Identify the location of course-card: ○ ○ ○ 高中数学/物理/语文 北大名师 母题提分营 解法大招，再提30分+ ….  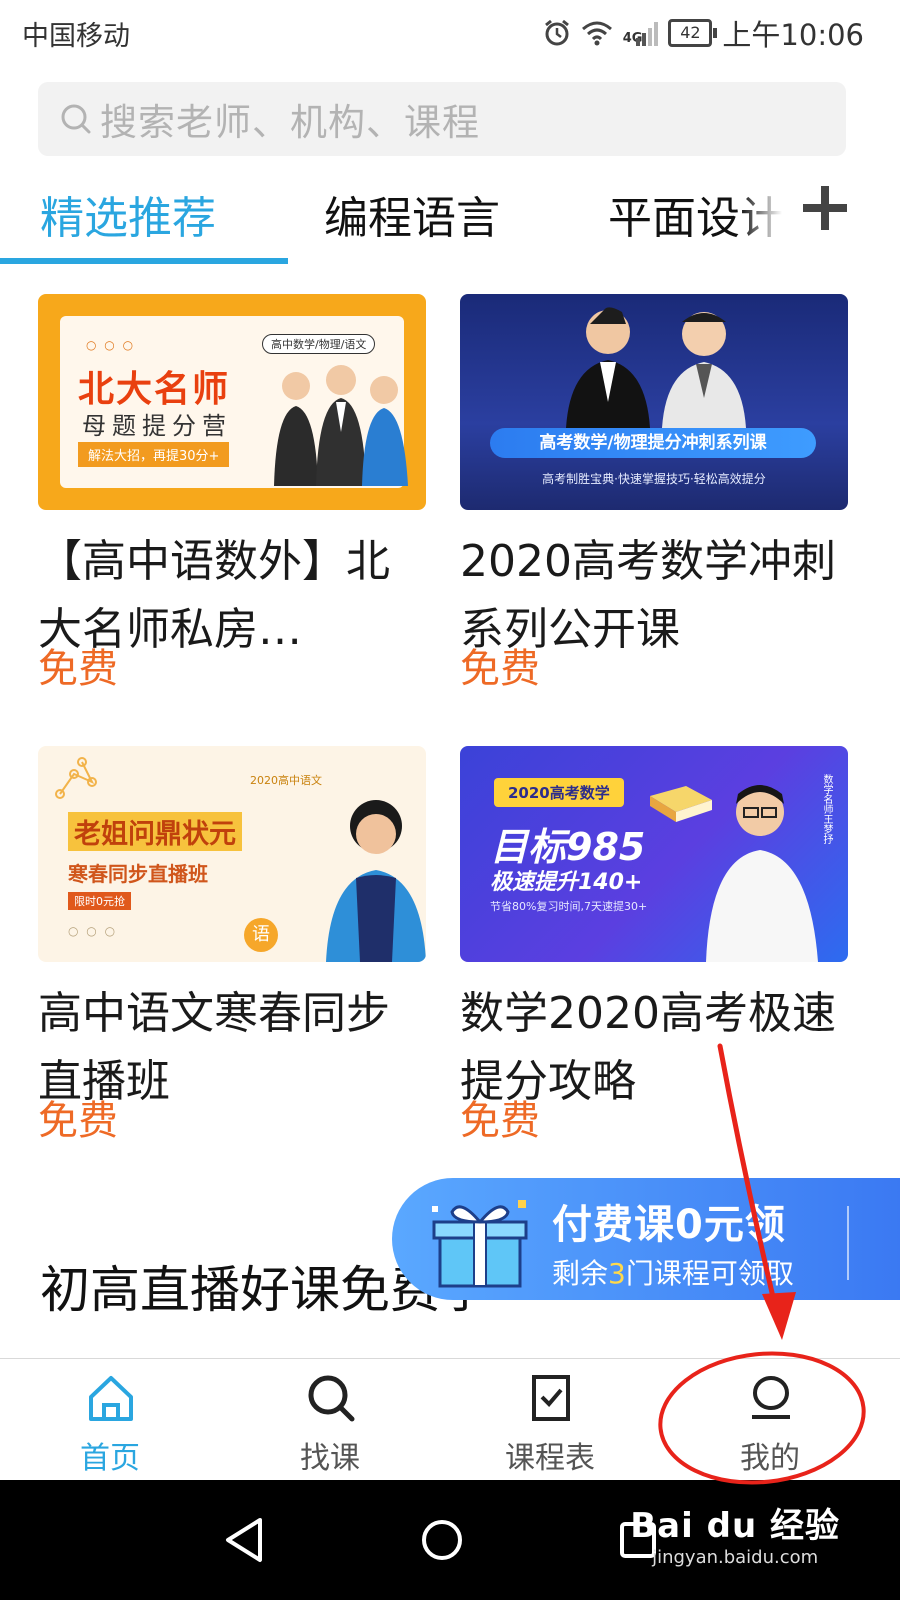
(232, 494).